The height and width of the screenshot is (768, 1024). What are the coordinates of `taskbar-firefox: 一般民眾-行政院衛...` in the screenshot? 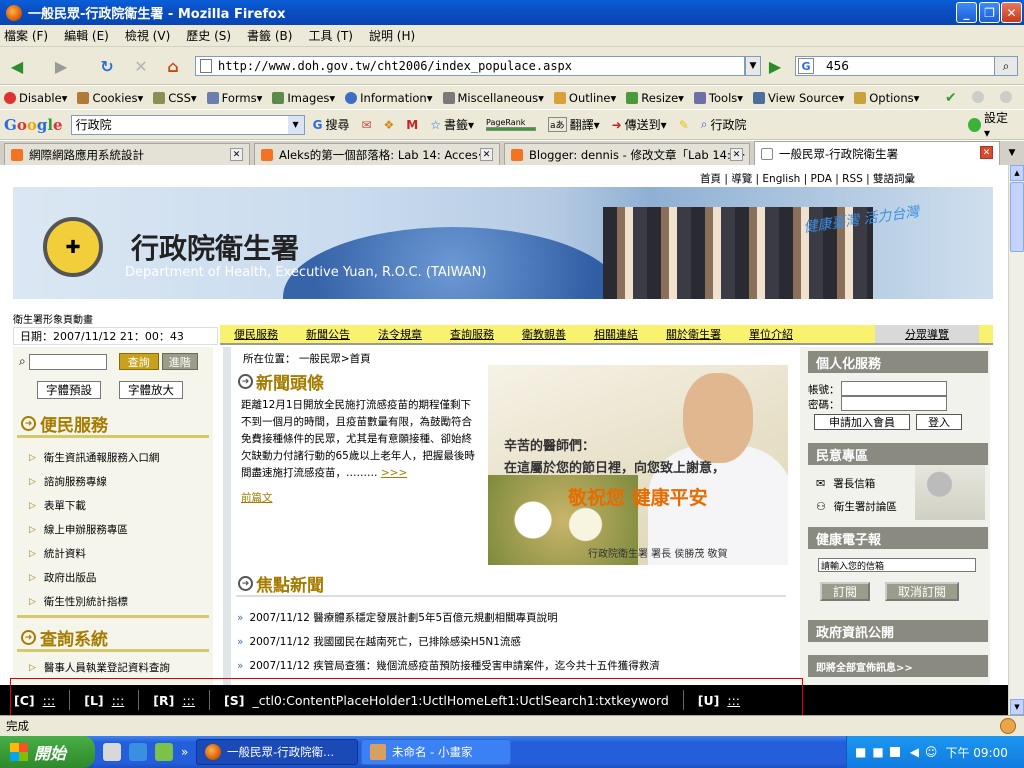 It's located at (277, 752).